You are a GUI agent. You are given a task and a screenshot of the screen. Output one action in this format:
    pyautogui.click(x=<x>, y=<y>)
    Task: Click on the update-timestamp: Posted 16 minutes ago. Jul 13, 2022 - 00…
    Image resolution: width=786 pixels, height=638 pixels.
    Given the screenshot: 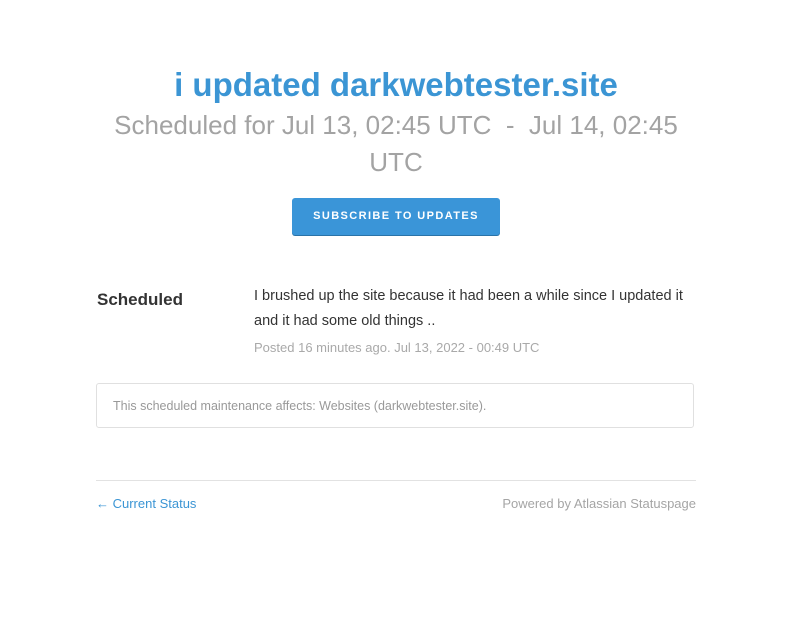 What is the action you would take?
    pyautogui.click(x=397, y=347)
    